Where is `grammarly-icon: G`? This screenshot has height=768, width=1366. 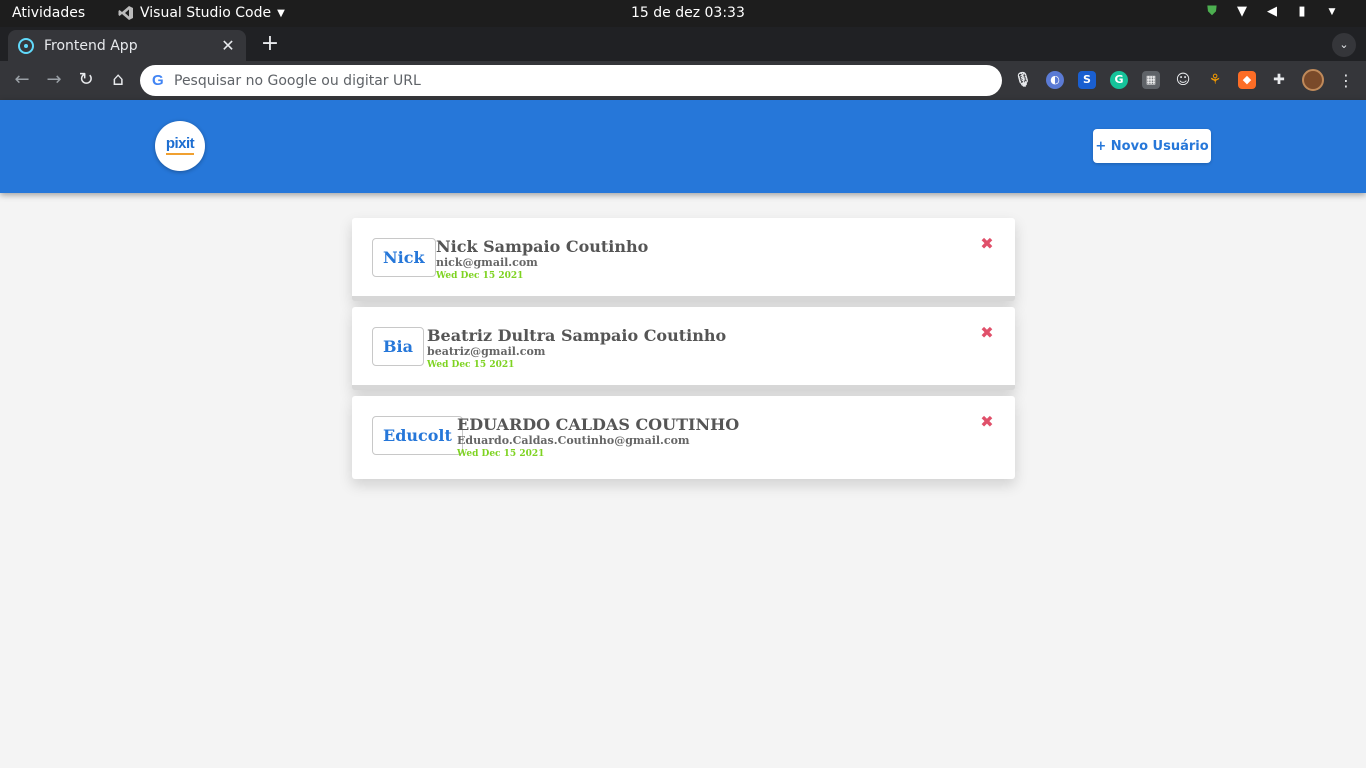
grammarly-icon: G is located at coordinates (1119, 80).